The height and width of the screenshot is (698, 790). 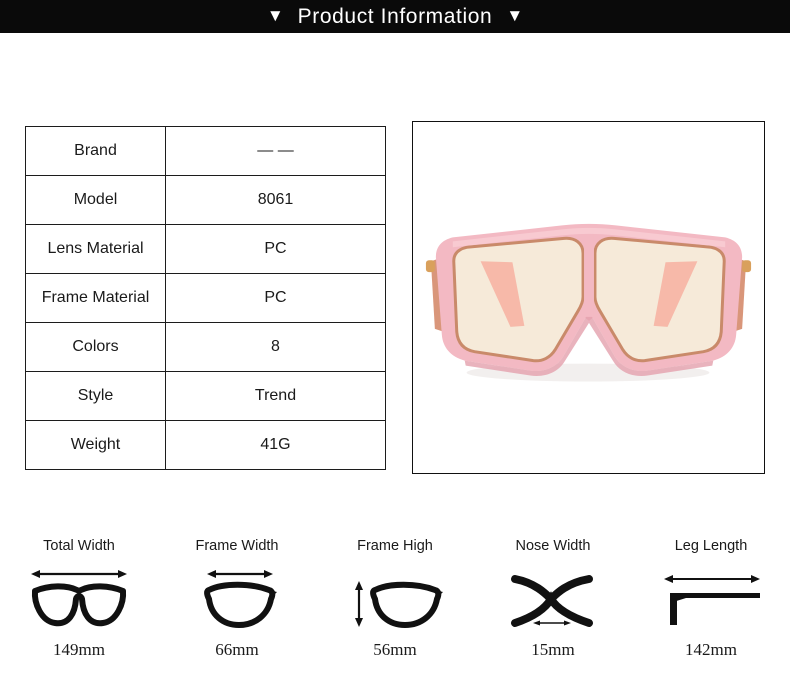 I want to click on page-title: Product Information, so click(x=395, y=16).